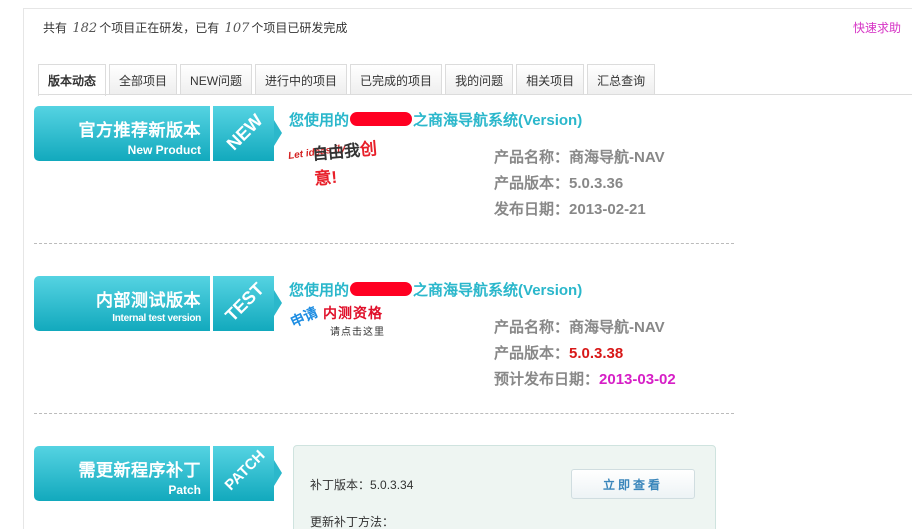 Image resolution: width=912 pixels, height=529 pixels. I want to click on version-value: 5.0.3.36, so click(596, 183).